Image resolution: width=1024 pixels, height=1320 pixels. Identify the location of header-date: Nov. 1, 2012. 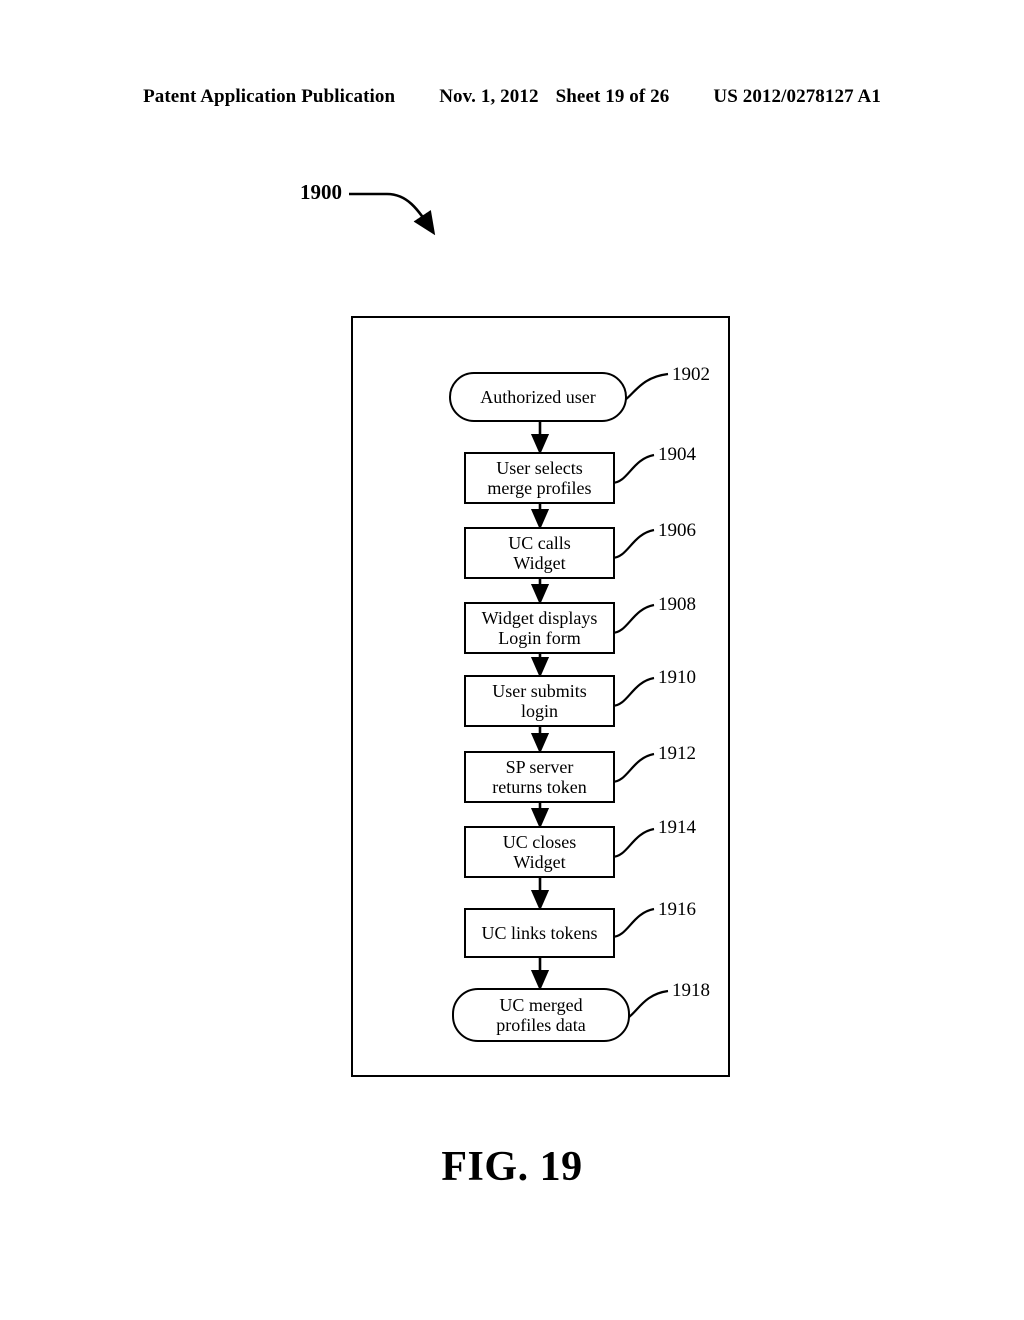
(489, 96).